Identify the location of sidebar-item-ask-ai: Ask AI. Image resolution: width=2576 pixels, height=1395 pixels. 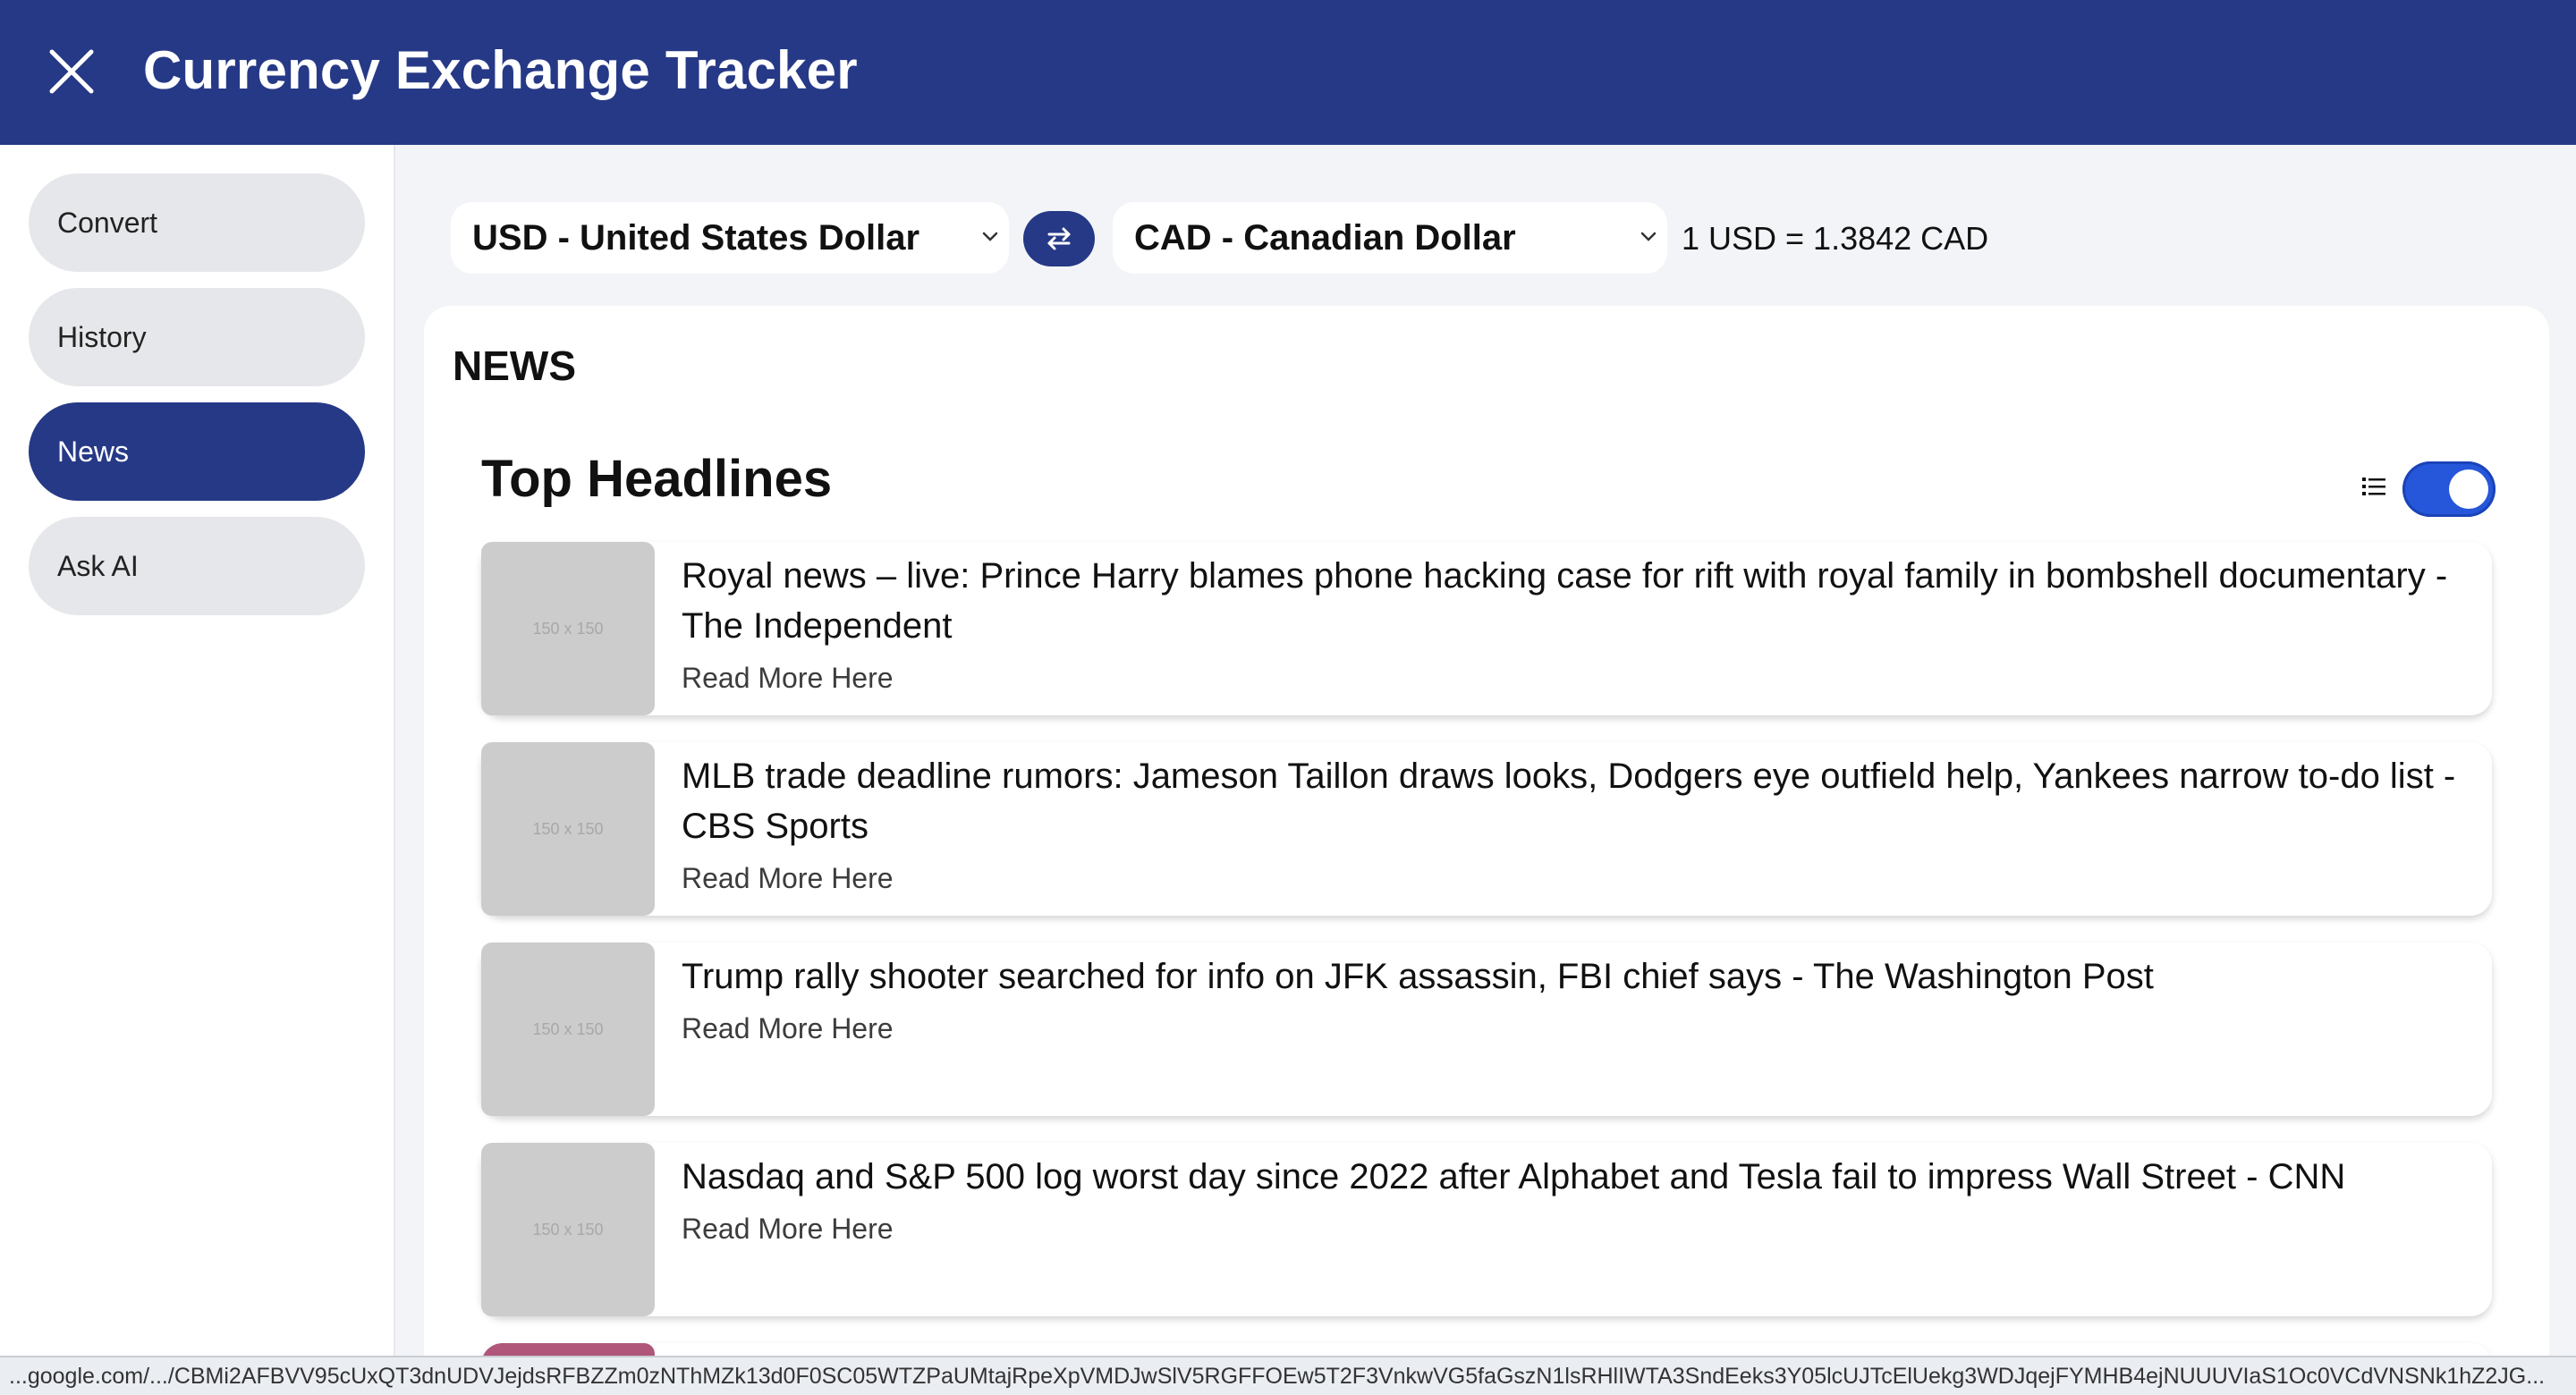
(197, 566).